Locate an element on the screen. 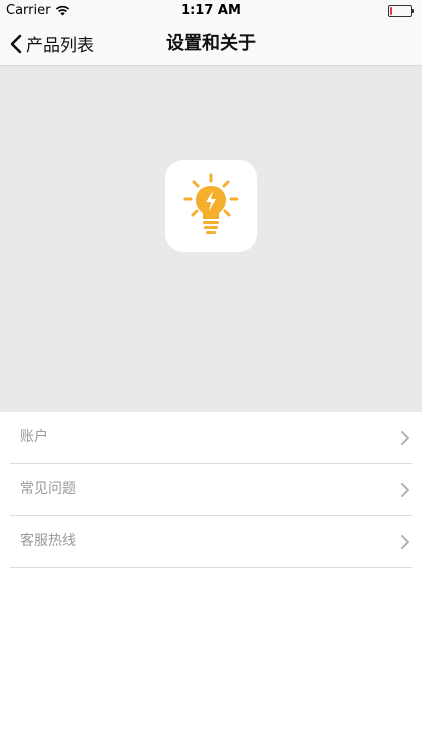  status-bar: Carrier 1:17 AM is located at coordinates (211, 11).